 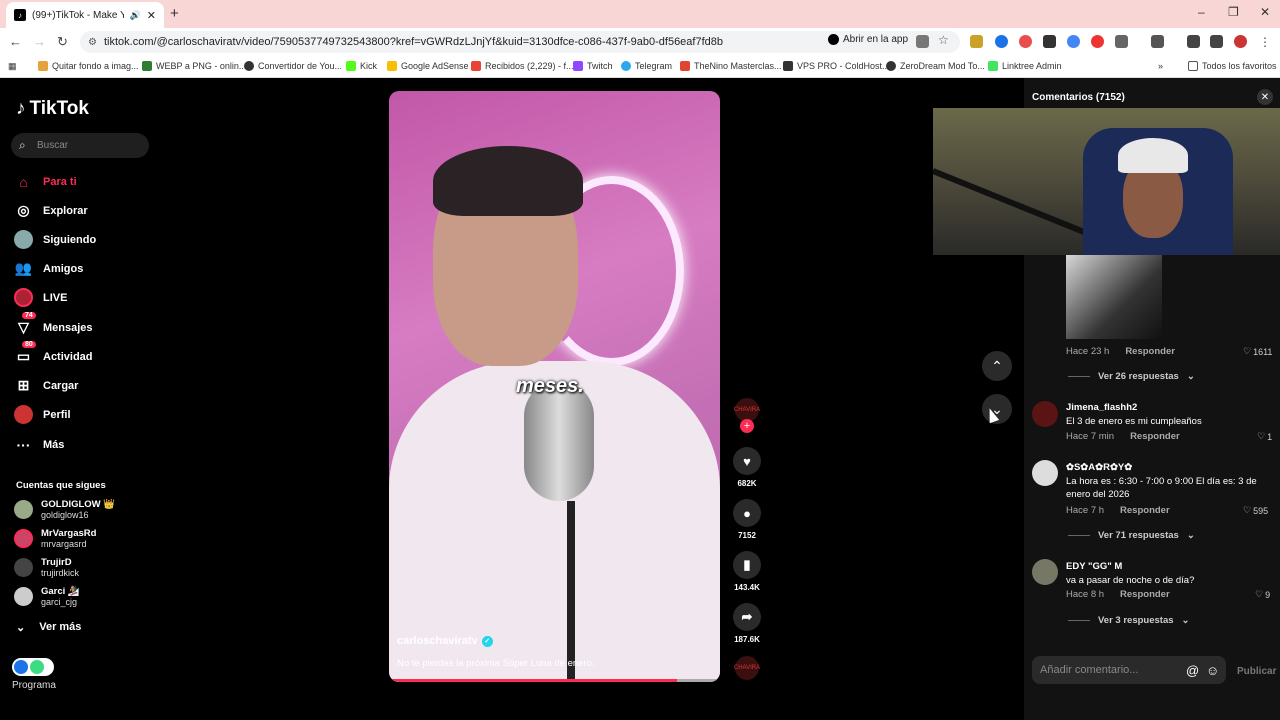 What do you see at coordinates (80, 145) in the screenshot?
I see `search-input: ⌕ Buscar` at bounding box center [80, 145].